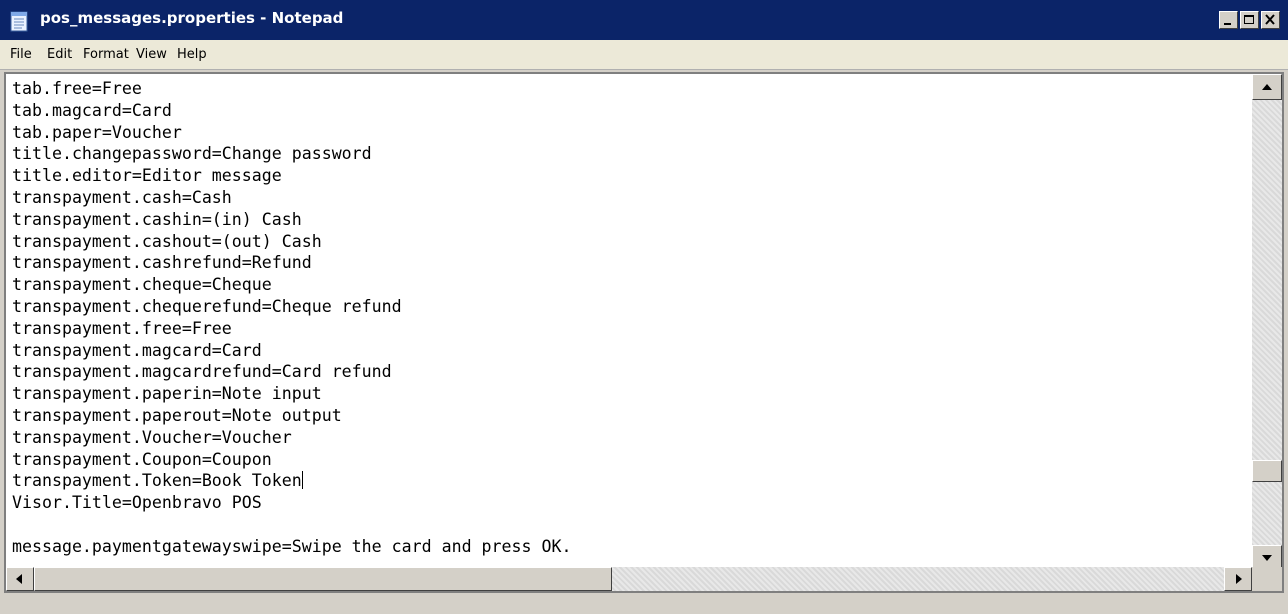 Image resolution: width=1288 pixels, height=614 pixels. I want to click on text-line: transpayment.cheque=Cheque, so click(321, 285).